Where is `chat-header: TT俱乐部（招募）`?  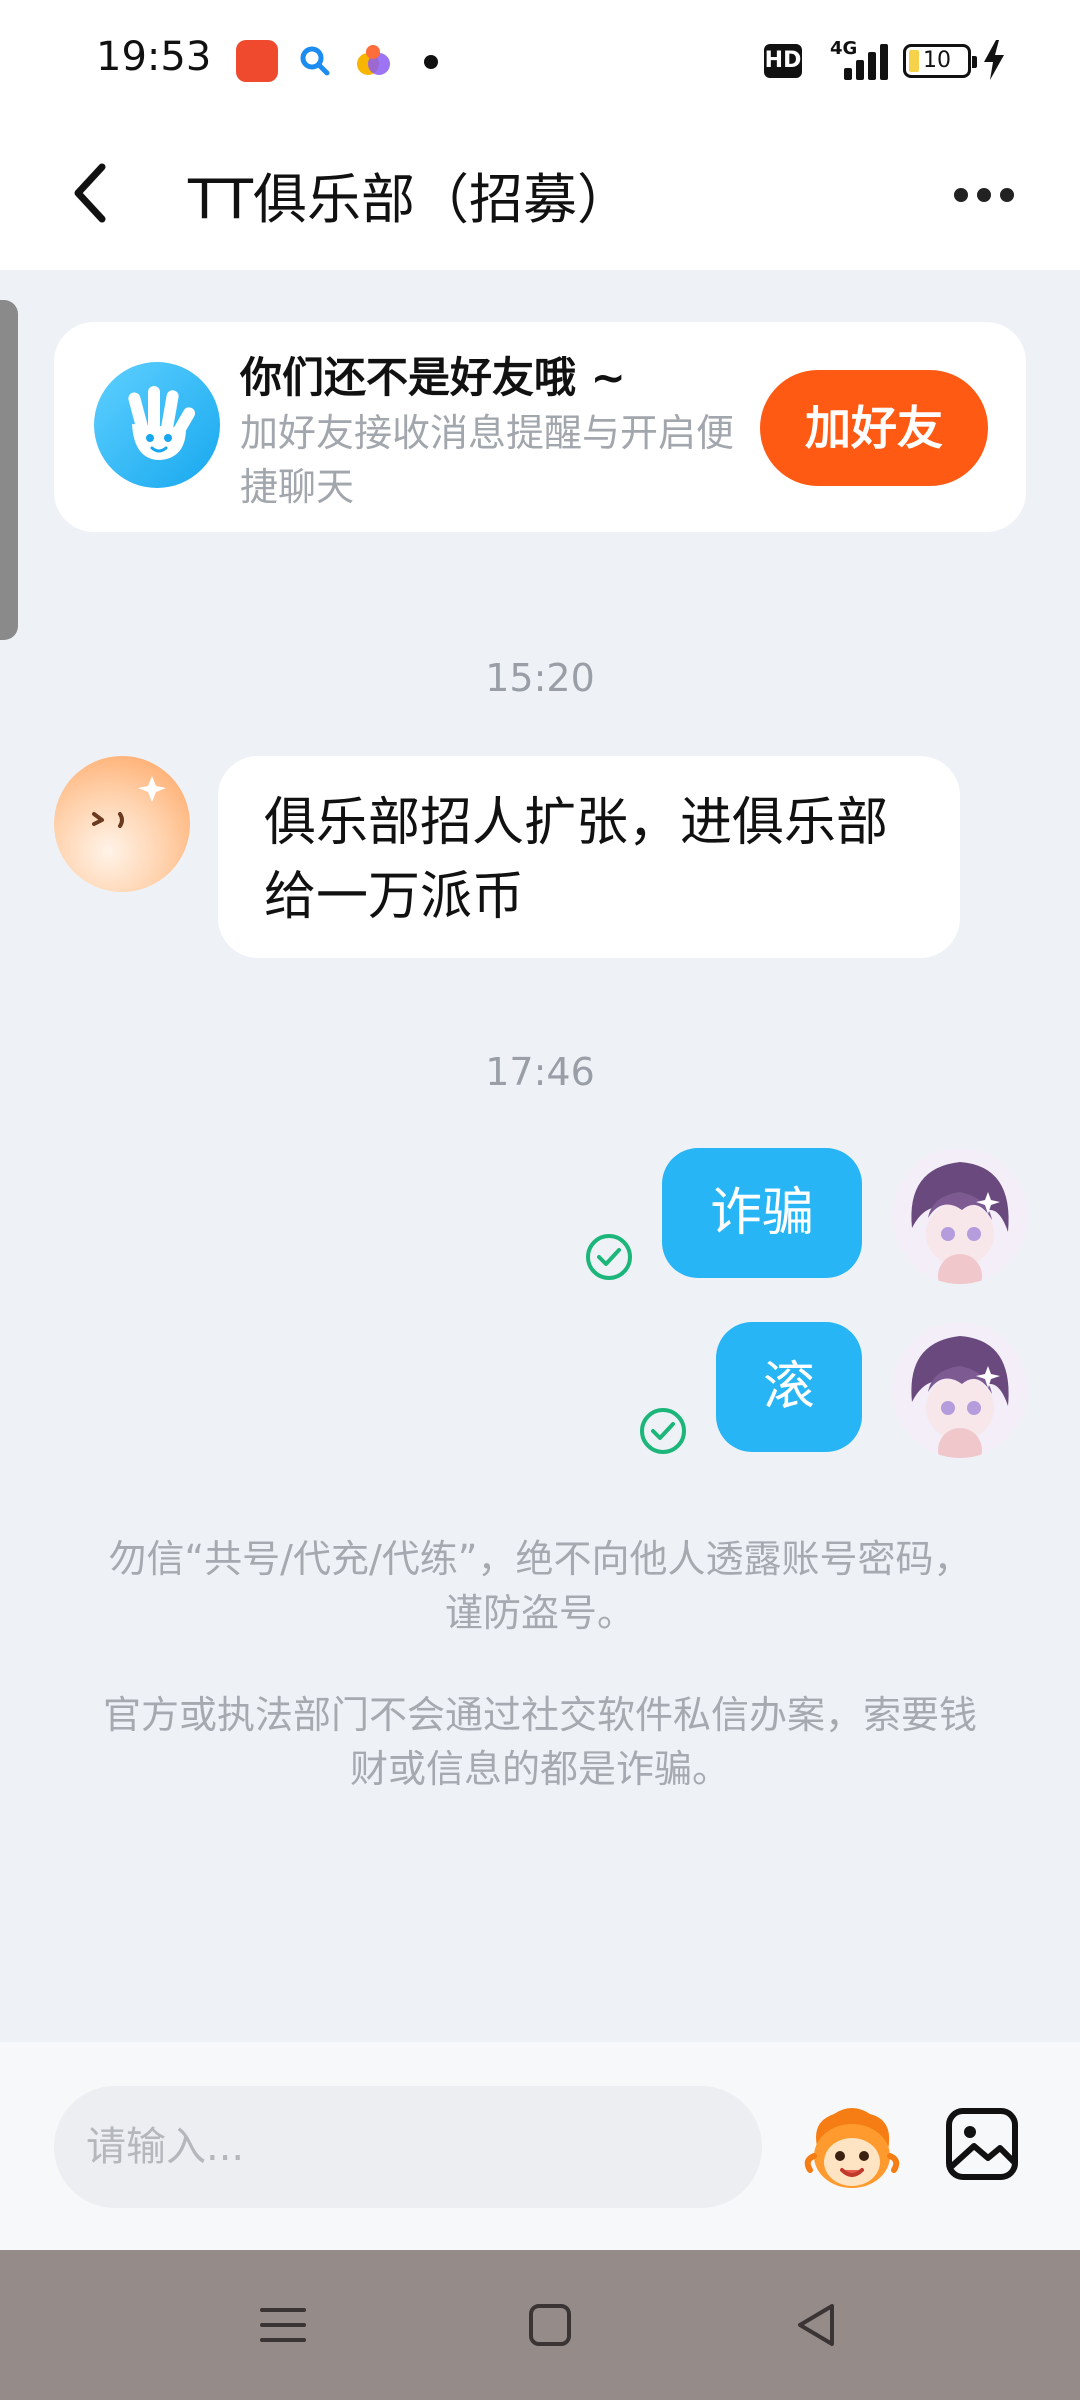
chat-header: TT俱乐部（招募） is located at coordinates (540, 197).